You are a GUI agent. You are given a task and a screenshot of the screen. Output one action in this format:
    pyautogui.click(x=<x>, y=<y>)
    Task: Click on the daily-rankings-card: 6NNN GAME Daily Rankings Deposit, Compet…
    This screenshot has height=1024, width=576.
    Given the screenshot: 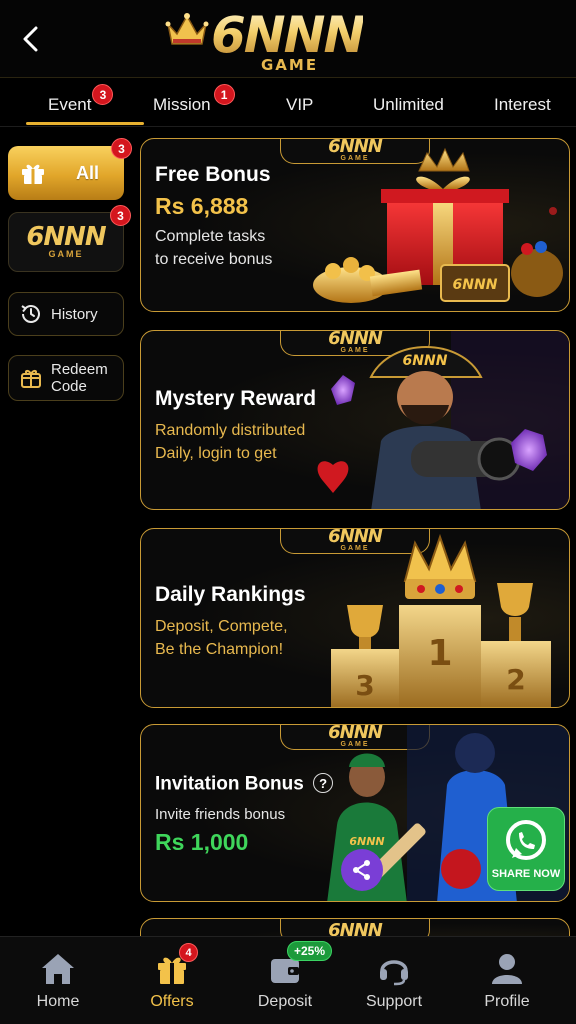 What is the action you would take?
    pyautogui.click(x=355, y=618)
    